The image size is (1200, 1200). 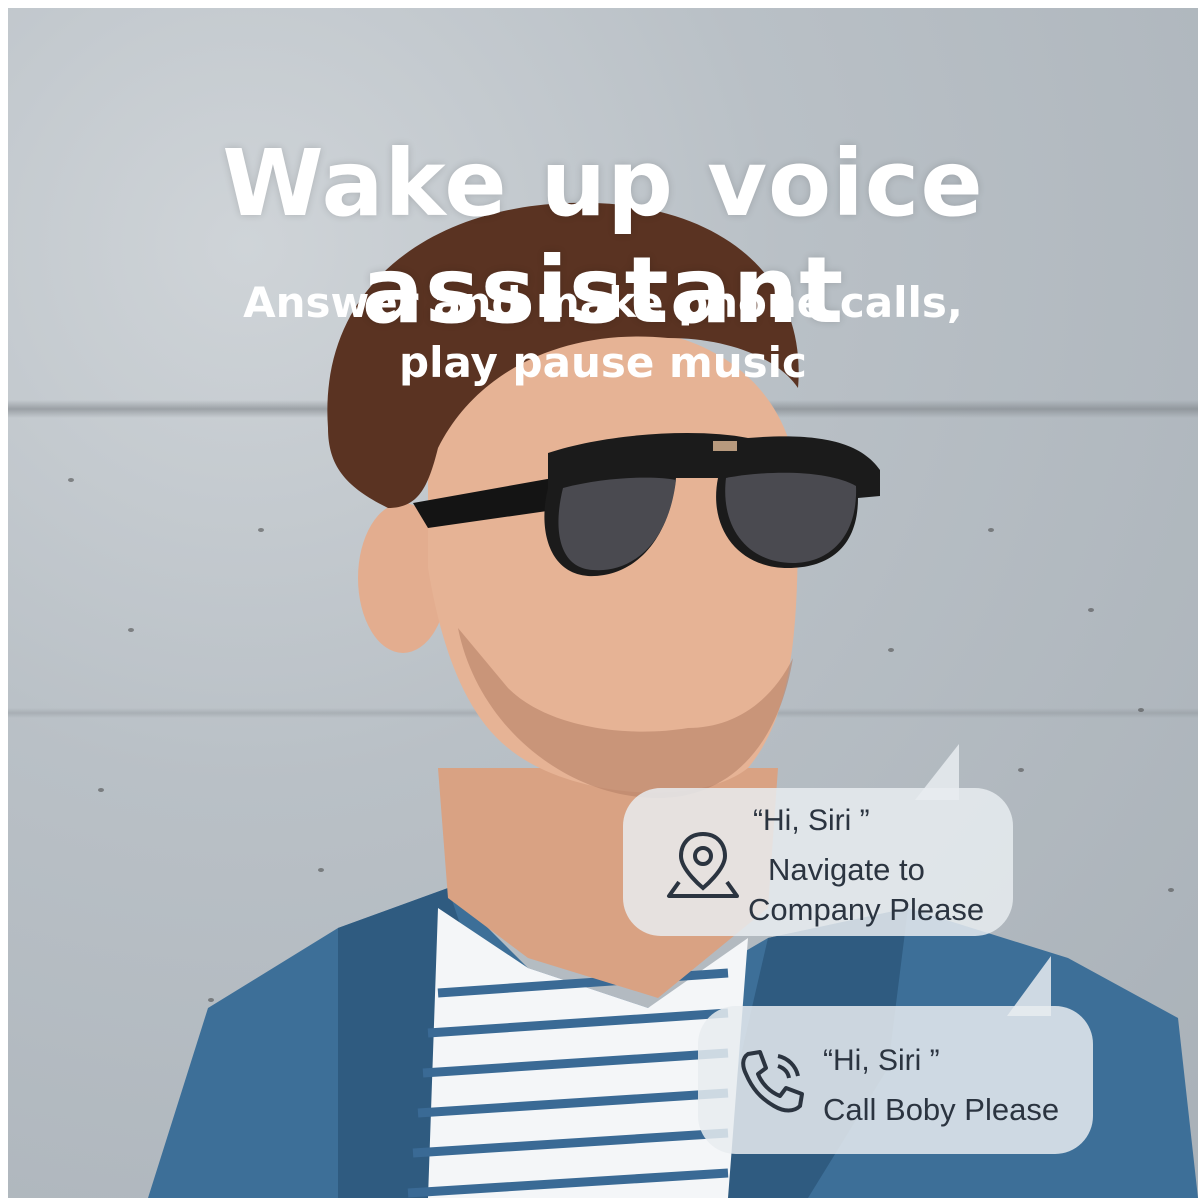 What do you see at coordinates (881, 1060) in the screenshot?
I see `bubble-2-quote: “Hi, Siri ”` at bounding box center [881, 1060].